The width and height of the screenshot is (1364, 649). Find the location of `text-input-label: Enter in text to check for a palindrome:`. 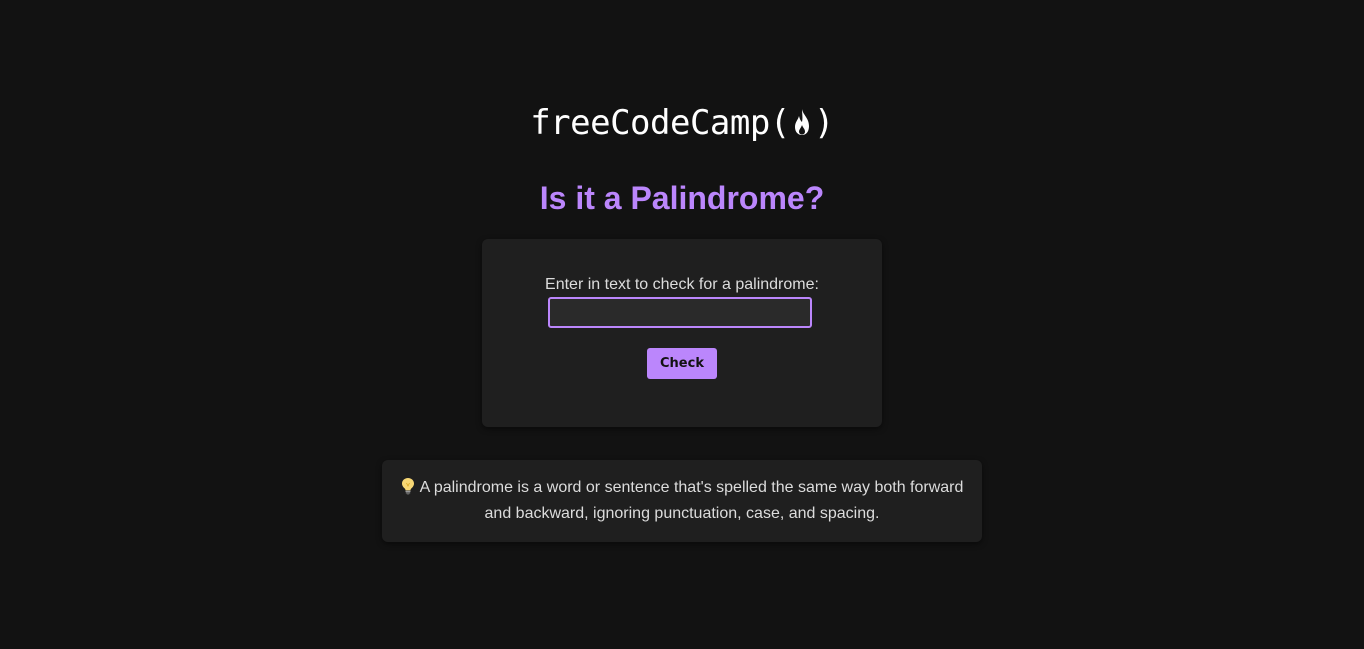

text-input-label: Enter in text to check for a palindrome: is located at coordinates (682, 284).